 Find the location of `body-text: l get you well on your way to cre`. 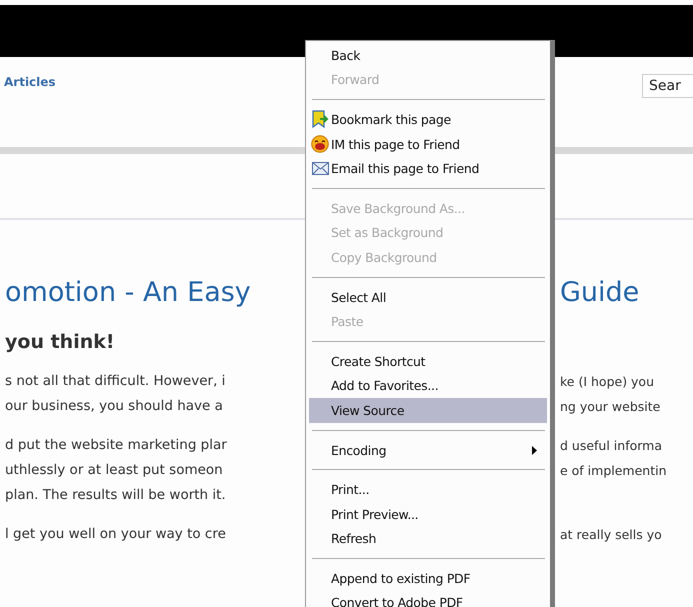

body-text: l get you well on your way to cre is located at coordinates (116, 534).